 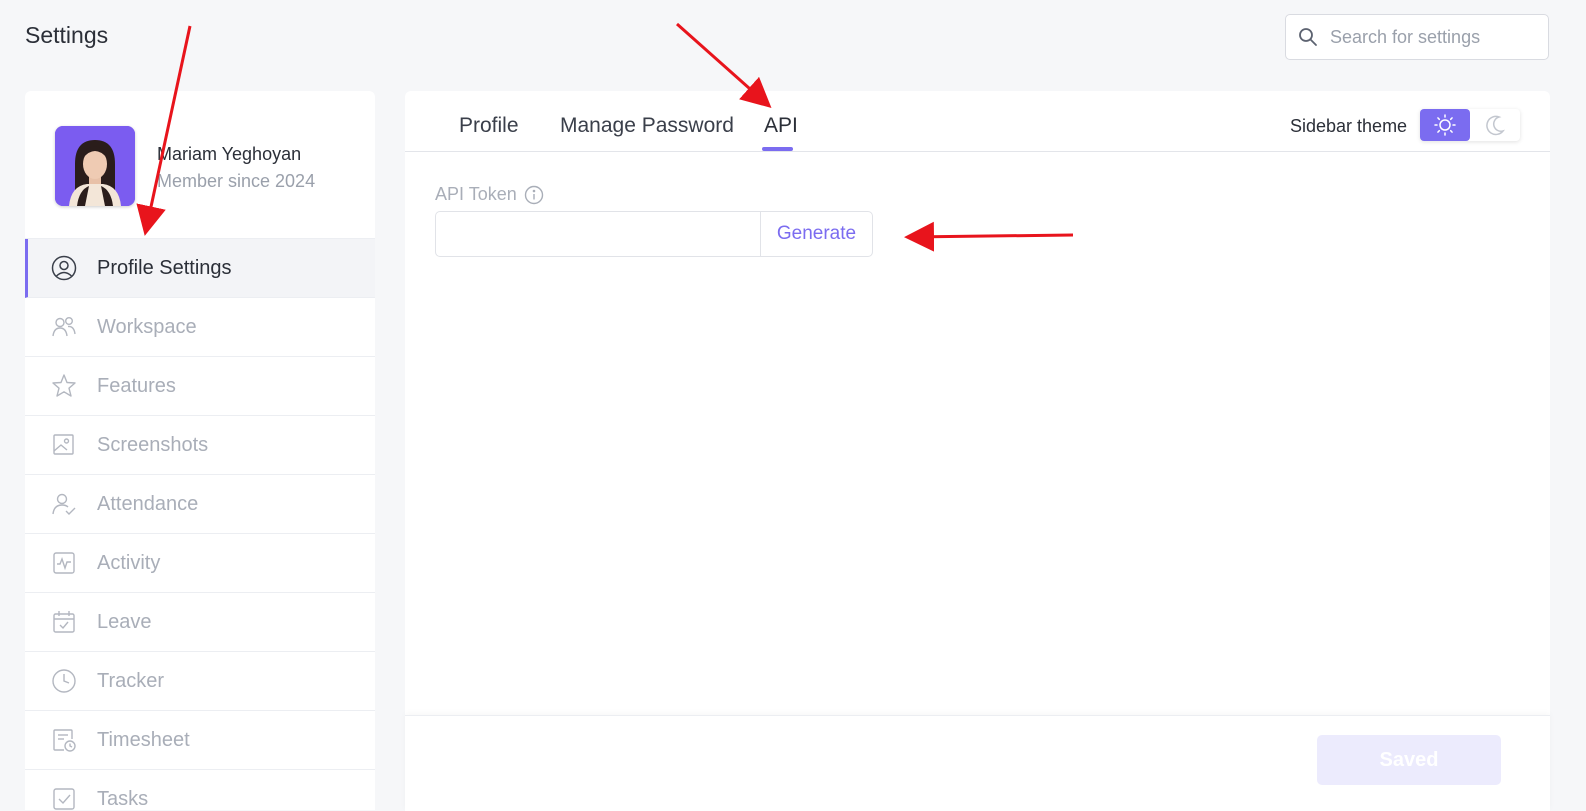 What do you see at coordinates (64, 622) in the screenshot?
I see `calendar-check-icon` at bounding box center [64, 622].